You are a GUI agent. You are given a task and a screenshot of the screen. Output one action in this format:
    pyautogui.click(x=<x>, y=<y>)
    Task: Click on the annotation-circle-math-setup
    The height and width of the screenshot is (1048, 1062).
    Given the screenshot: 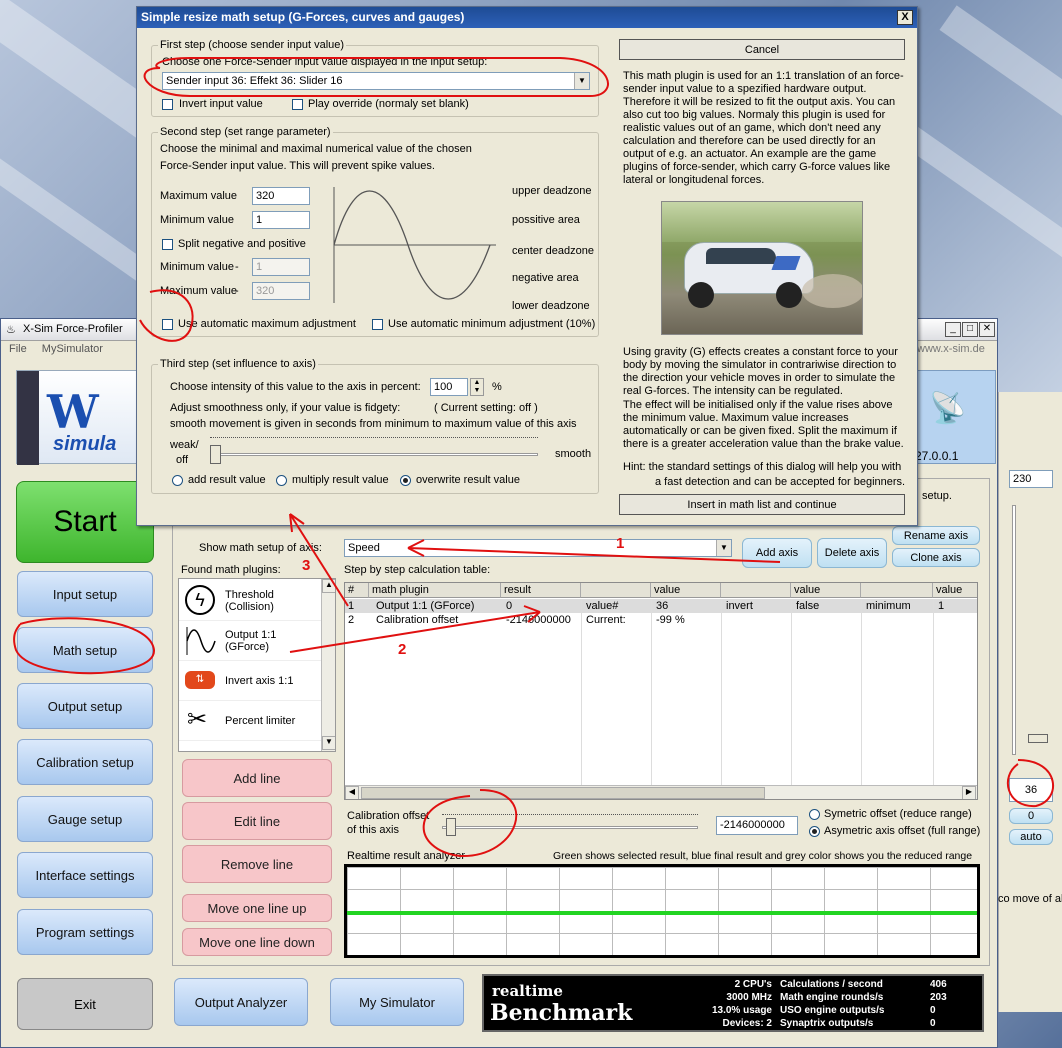 What is the action you would take?
    pyautogui.click(x=84, y=646)
    